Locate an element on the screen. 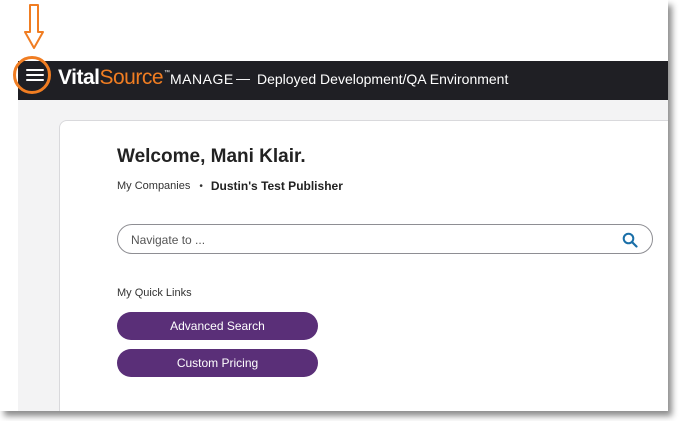 The height and width of the screenshot is (421, 679). down-arrow-icon is located at coordinates (34, 26).